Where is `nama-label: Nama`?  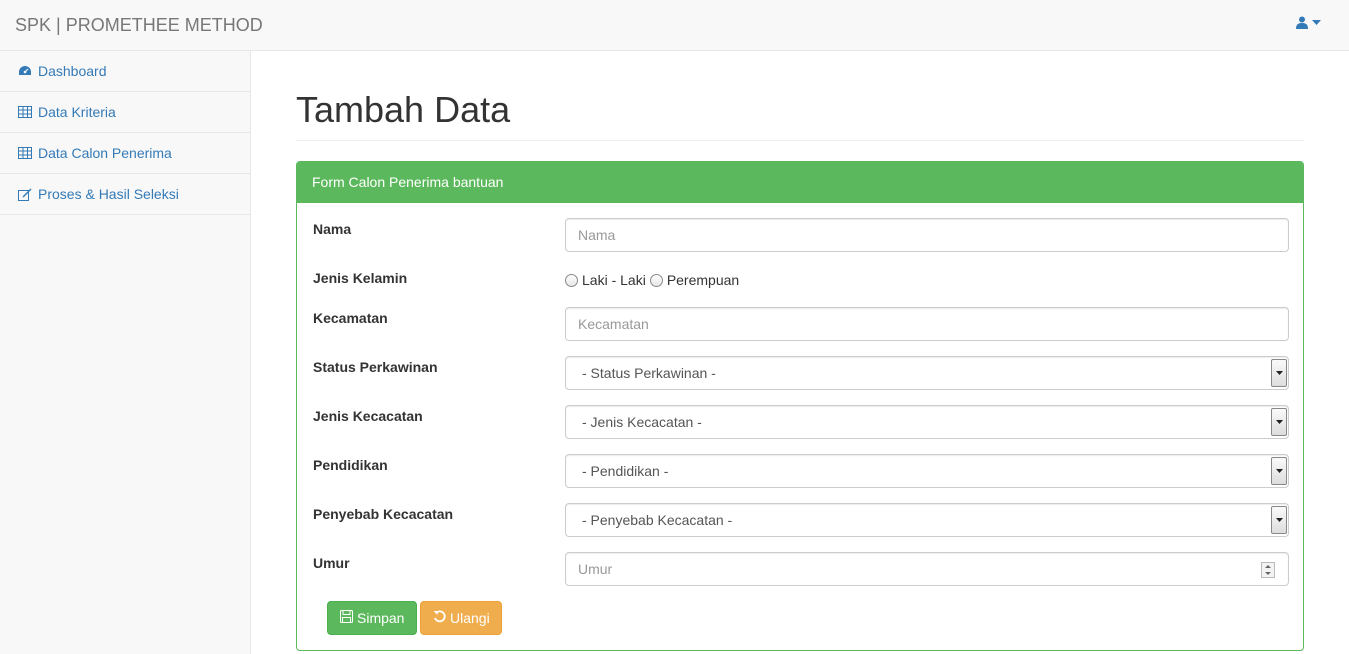 nama-label: Nama is located at coordinates (332, 229).